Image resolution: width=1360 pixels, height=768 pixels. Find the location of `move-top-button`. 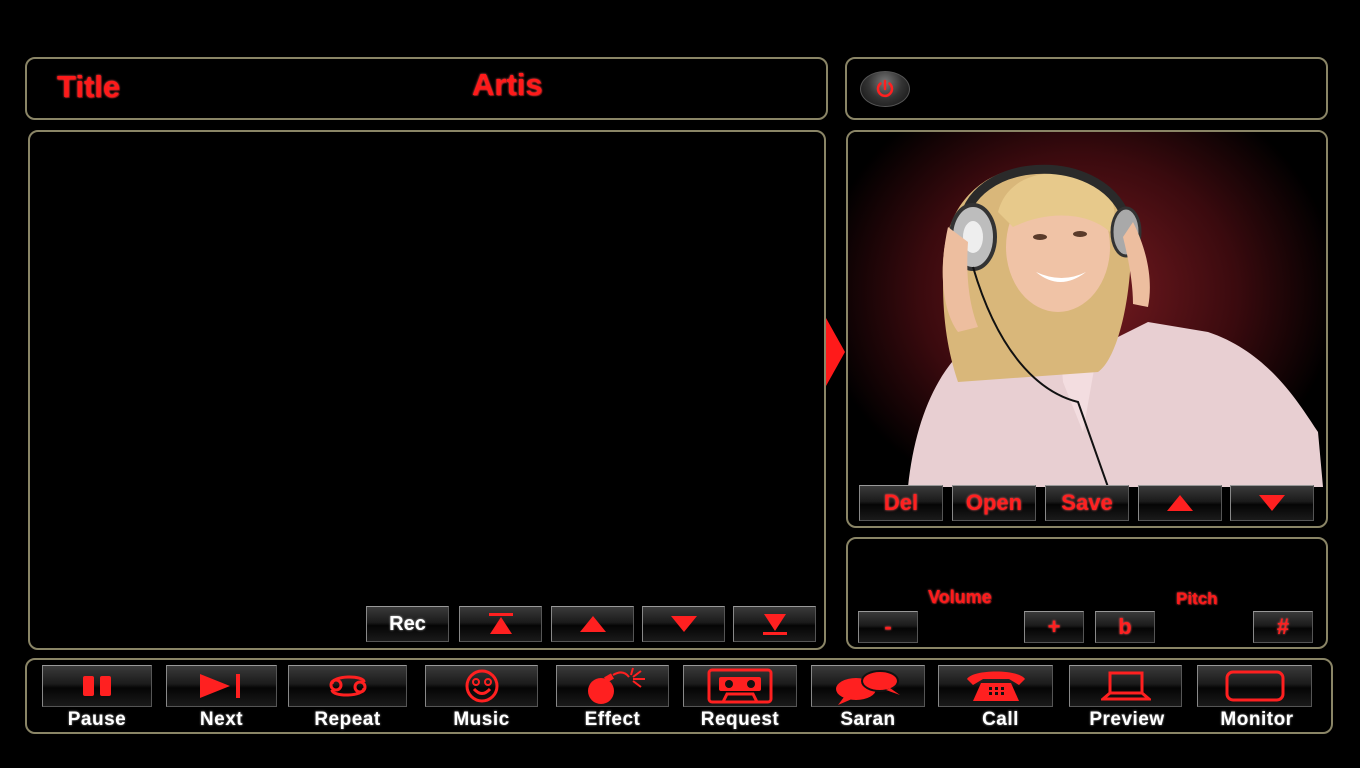

move-top-button is located at coordinates (500, 624).